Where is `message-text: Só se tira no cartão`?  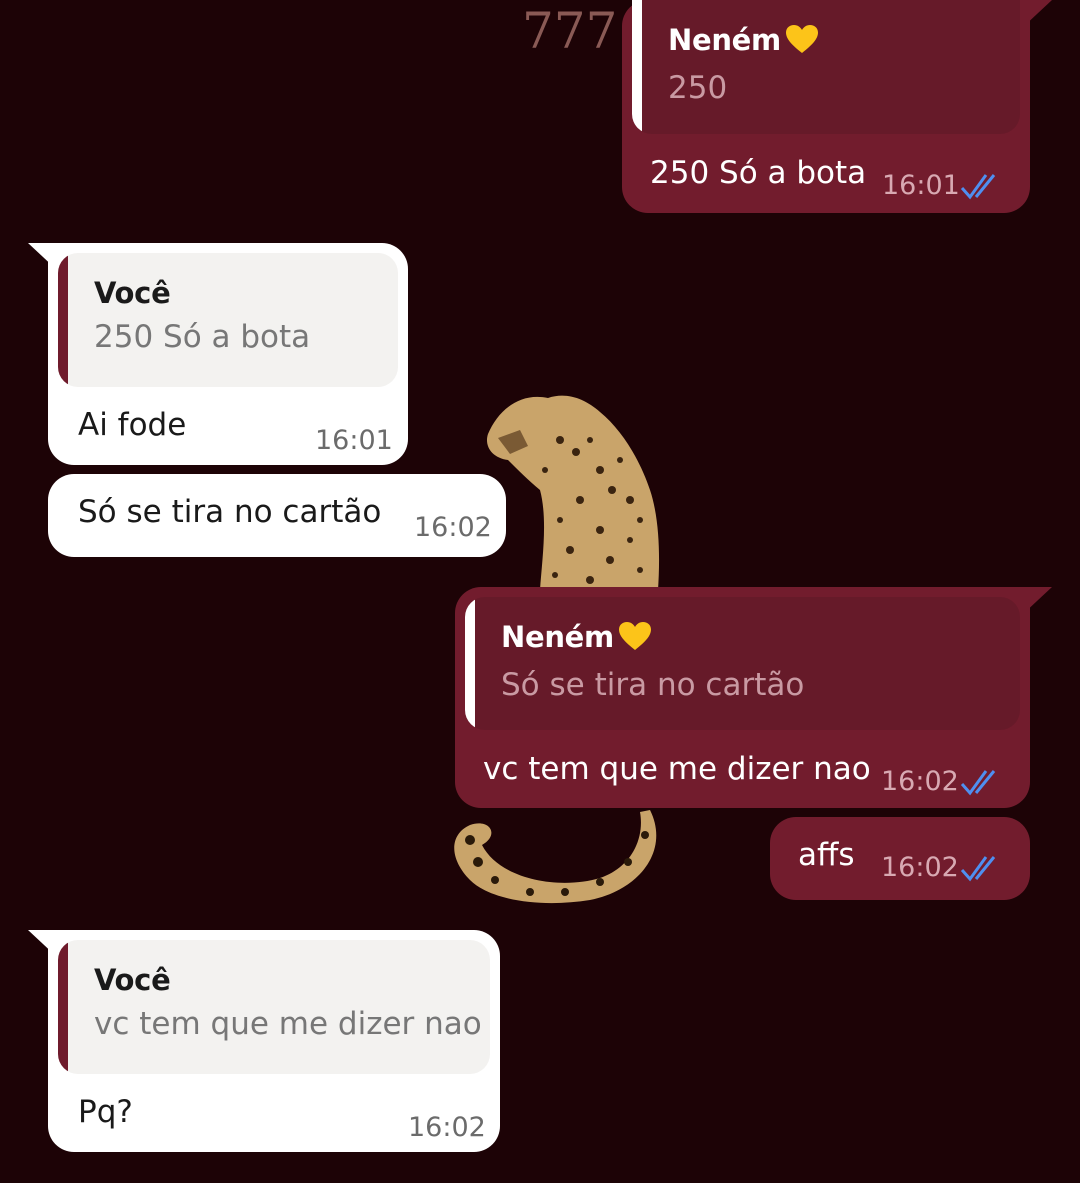
message-text: Só se tira no cartão is located at coordinates (230, 512).